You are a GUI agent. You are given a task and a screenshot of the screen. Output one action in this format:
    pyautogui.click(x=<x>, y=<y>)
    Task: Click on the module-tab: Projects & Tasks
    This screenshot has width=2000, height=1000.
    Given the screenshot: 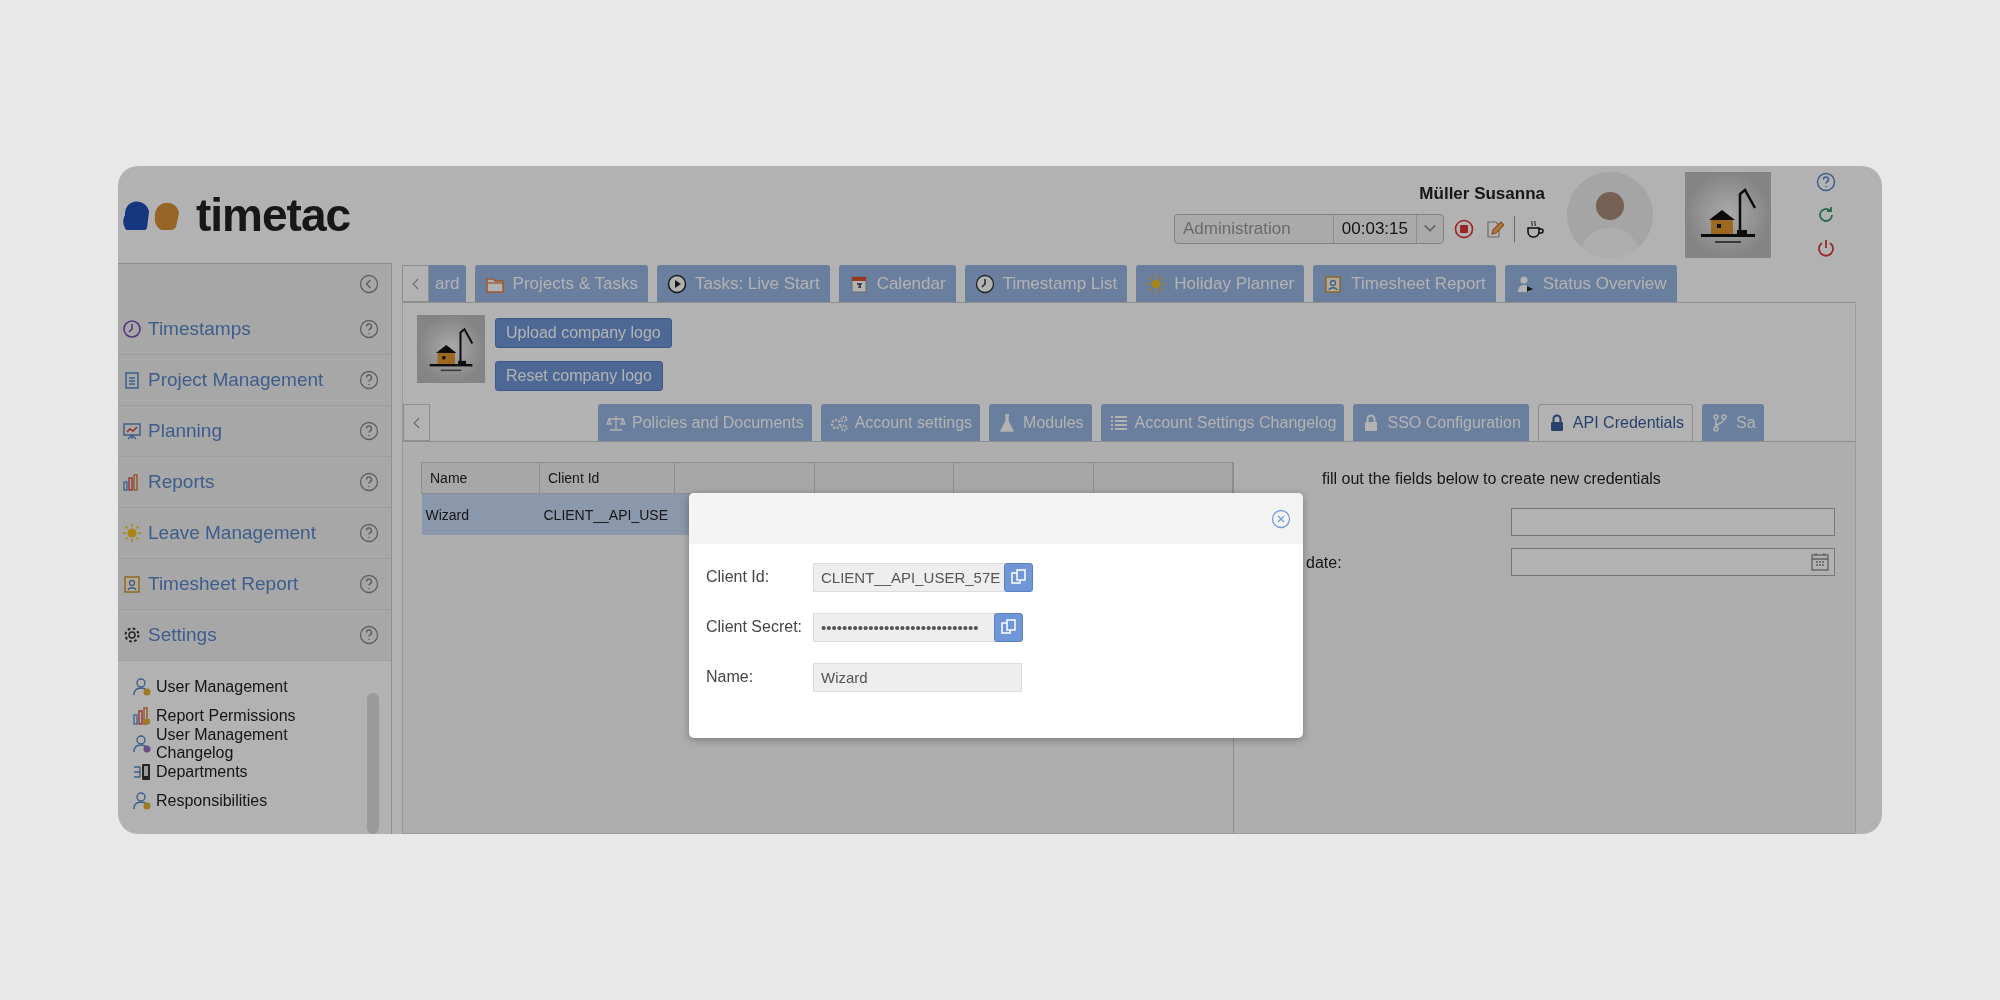 What is the action you would take?
    pyautogui.click(x=561, y=283)
    